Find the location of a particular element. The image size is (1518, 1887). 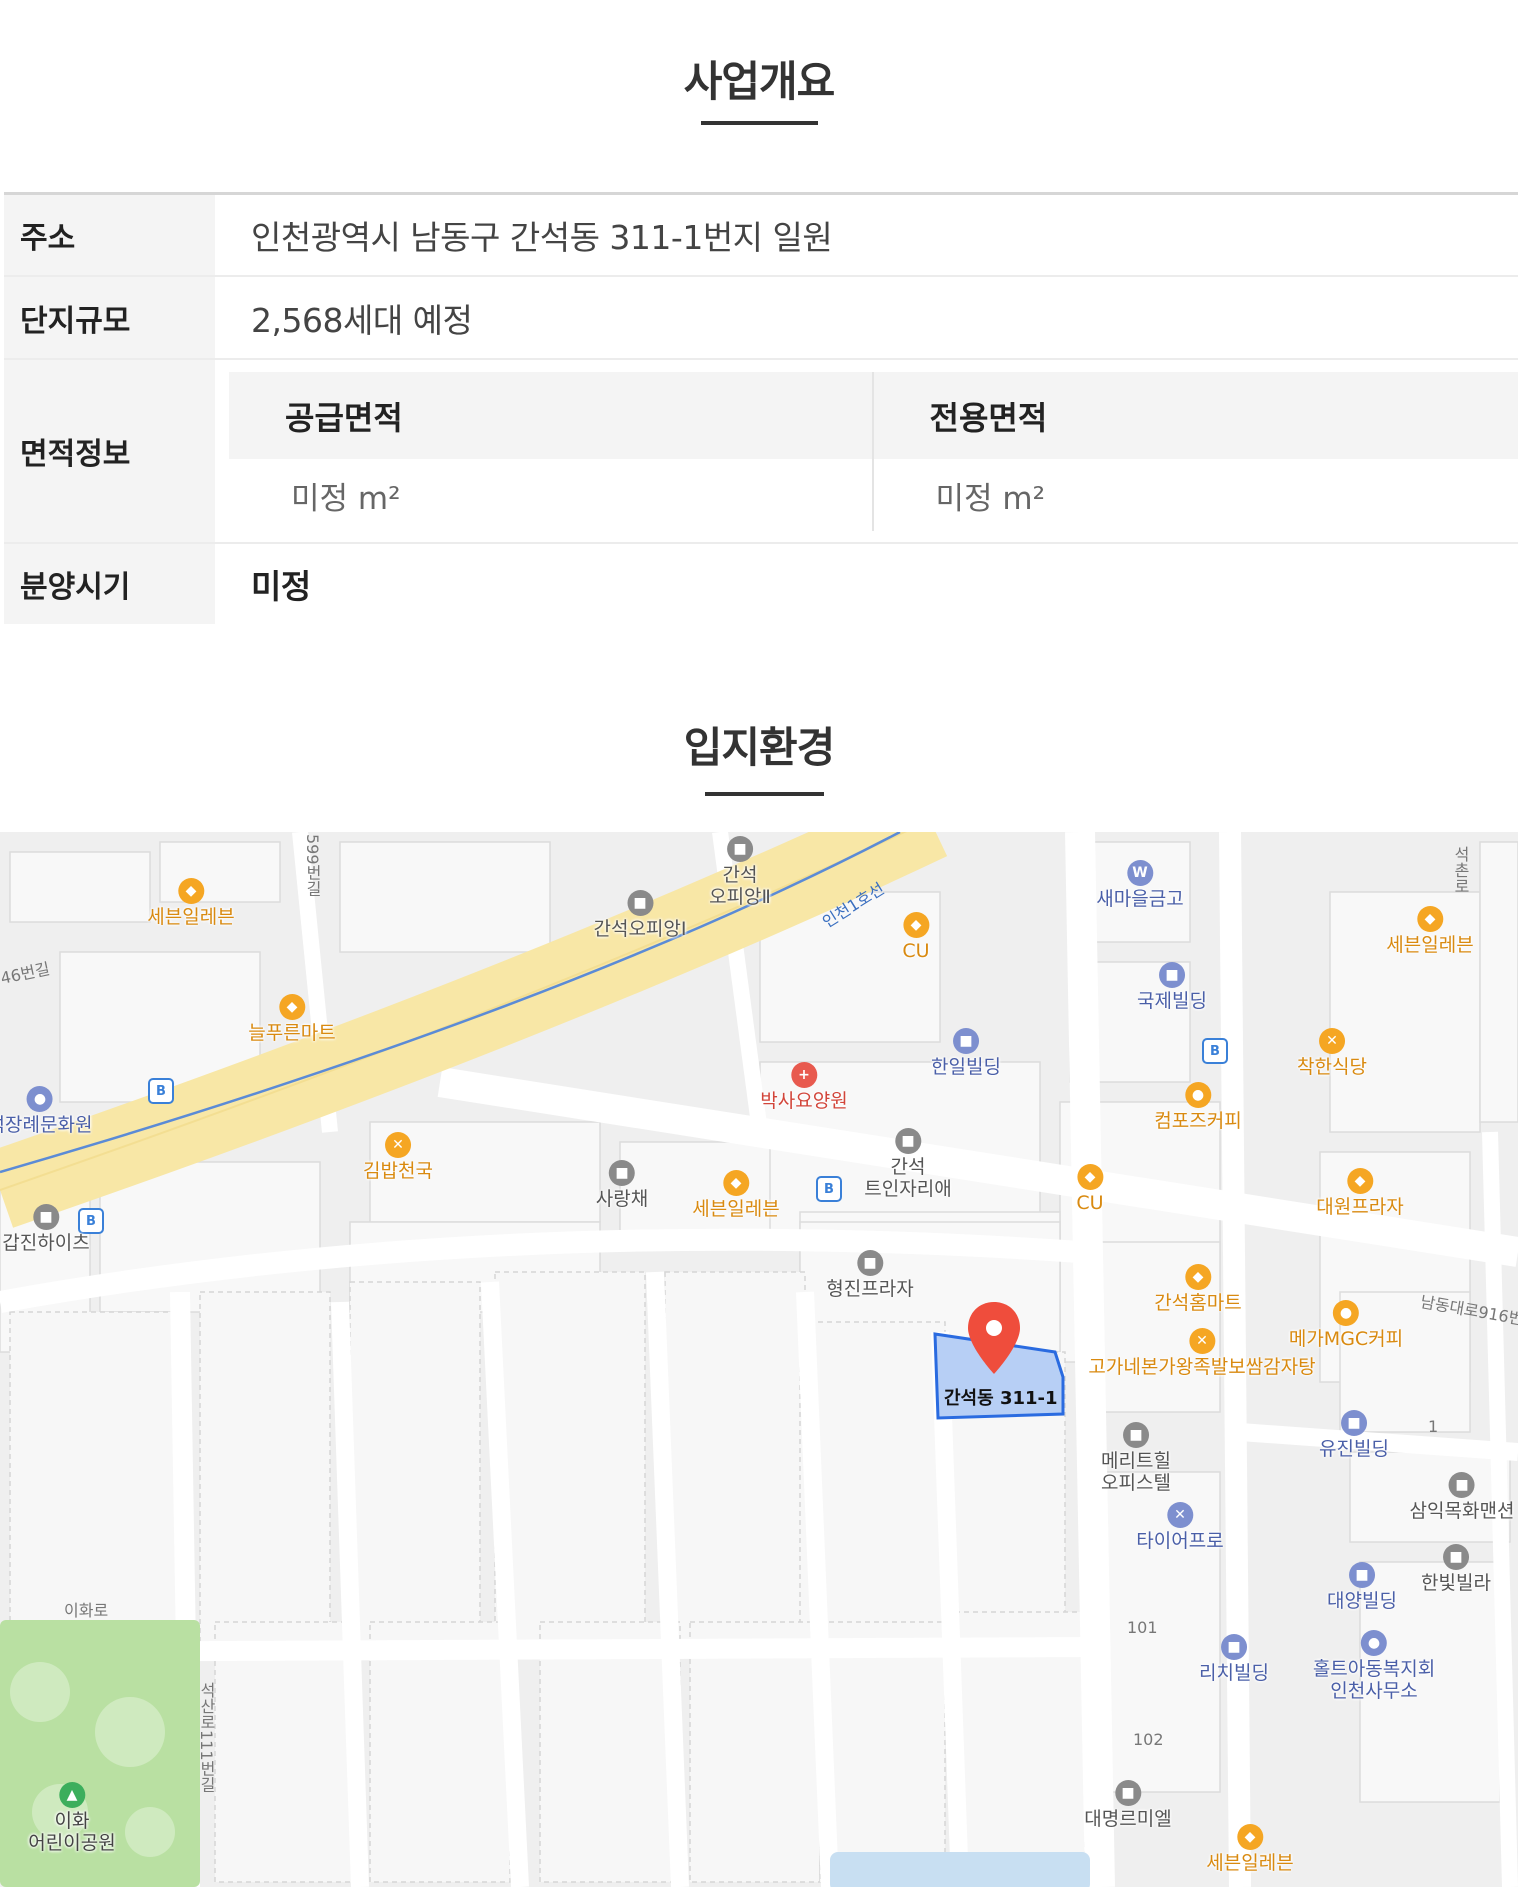

exclusive-area-header: 전용면적 is located at coordinates (988, 417).